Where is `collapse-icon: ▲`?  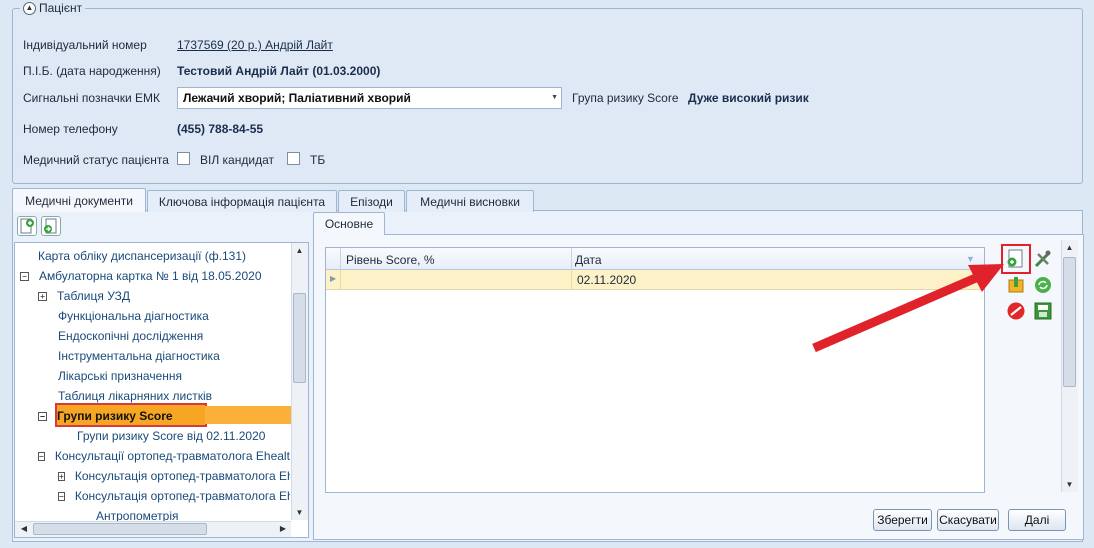 collapse-icon: ▲ is located at coordinates (29, 8).